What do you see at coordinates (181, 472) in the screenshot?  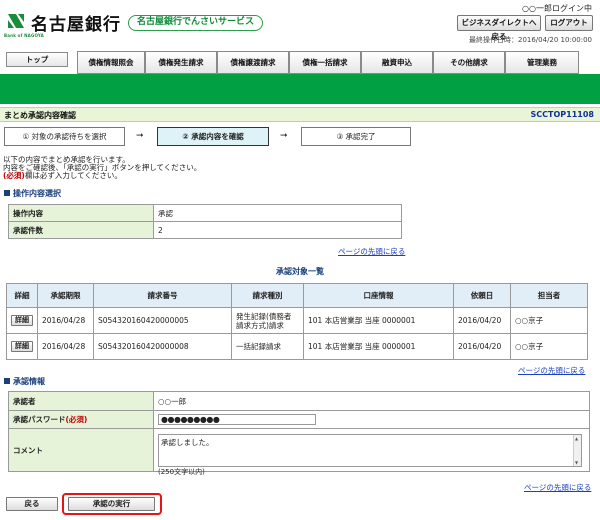 I see `comment-limit-note: (250文字以内)` at bounding box center [181, 472].